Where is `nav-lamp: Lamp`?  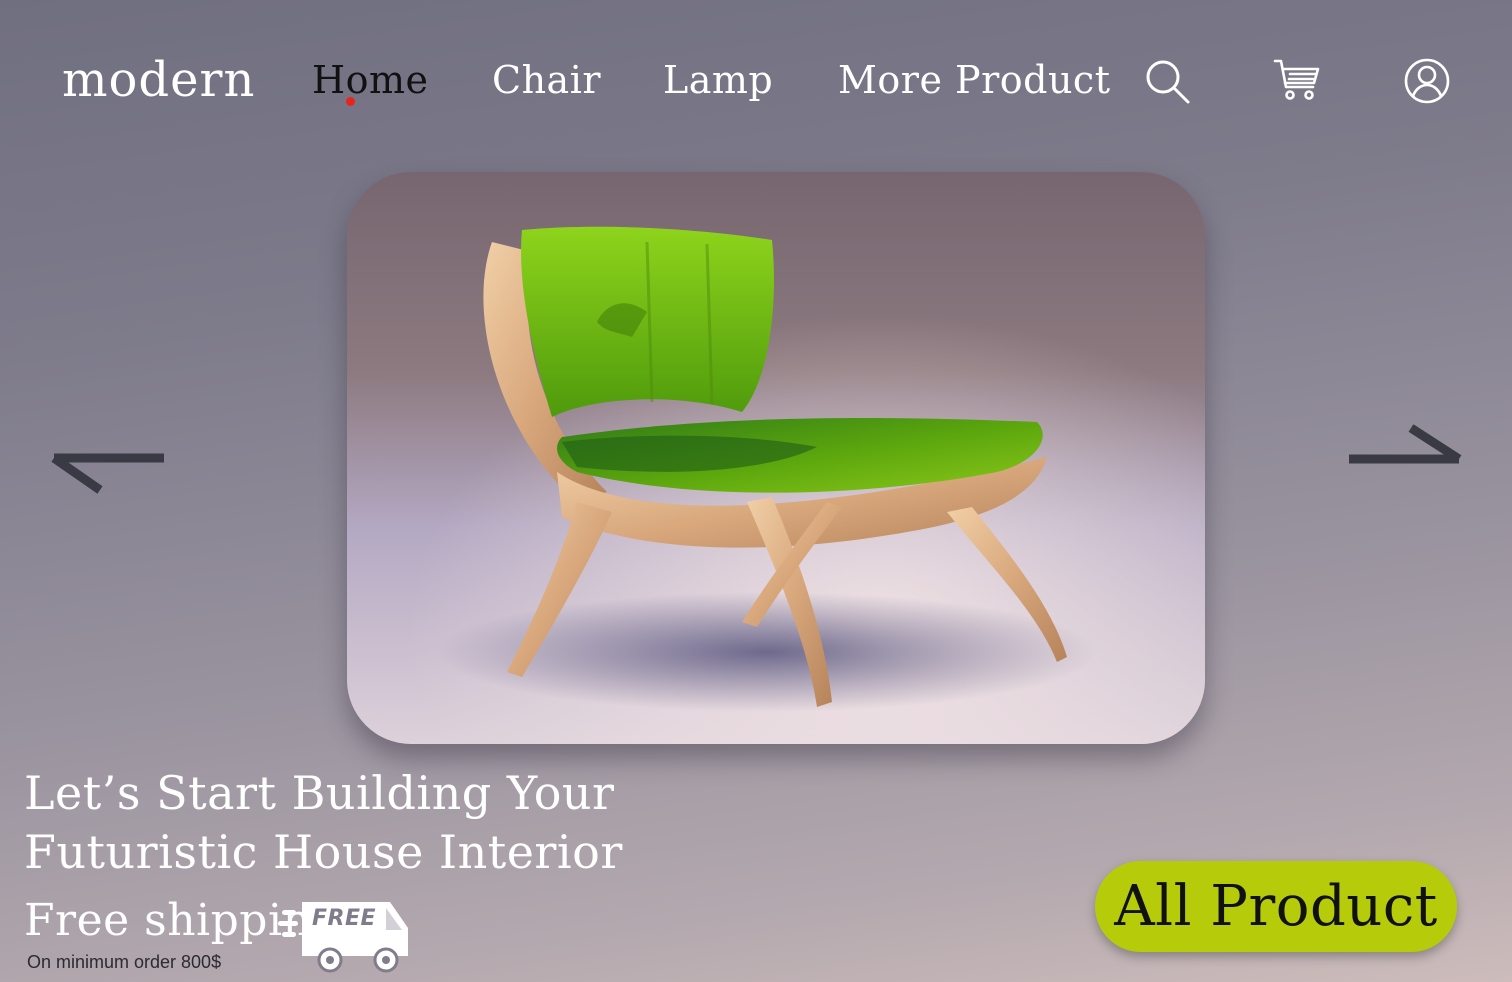 nav-lamp: Lamp is located at coordinates (718, 80).